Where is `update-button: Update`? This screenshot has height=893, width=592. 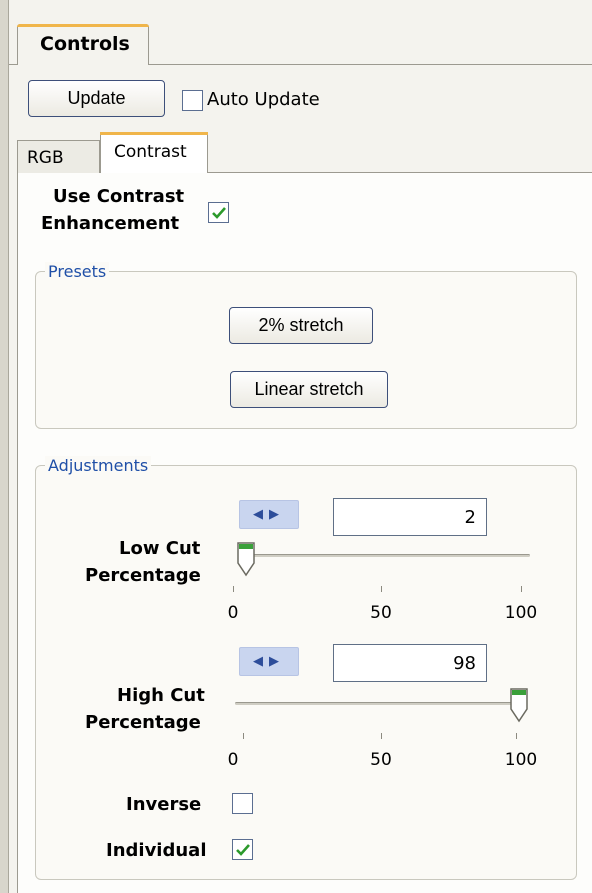
update-button: Update is located at coordinates (96, 98).